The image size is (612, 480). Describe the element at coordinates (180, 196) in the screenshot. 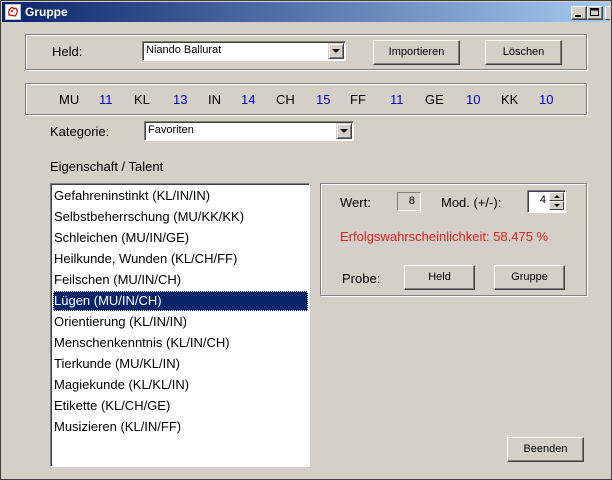

I see `list-item: Gefahreninstinkt (KL/IN/IN)` at that location.